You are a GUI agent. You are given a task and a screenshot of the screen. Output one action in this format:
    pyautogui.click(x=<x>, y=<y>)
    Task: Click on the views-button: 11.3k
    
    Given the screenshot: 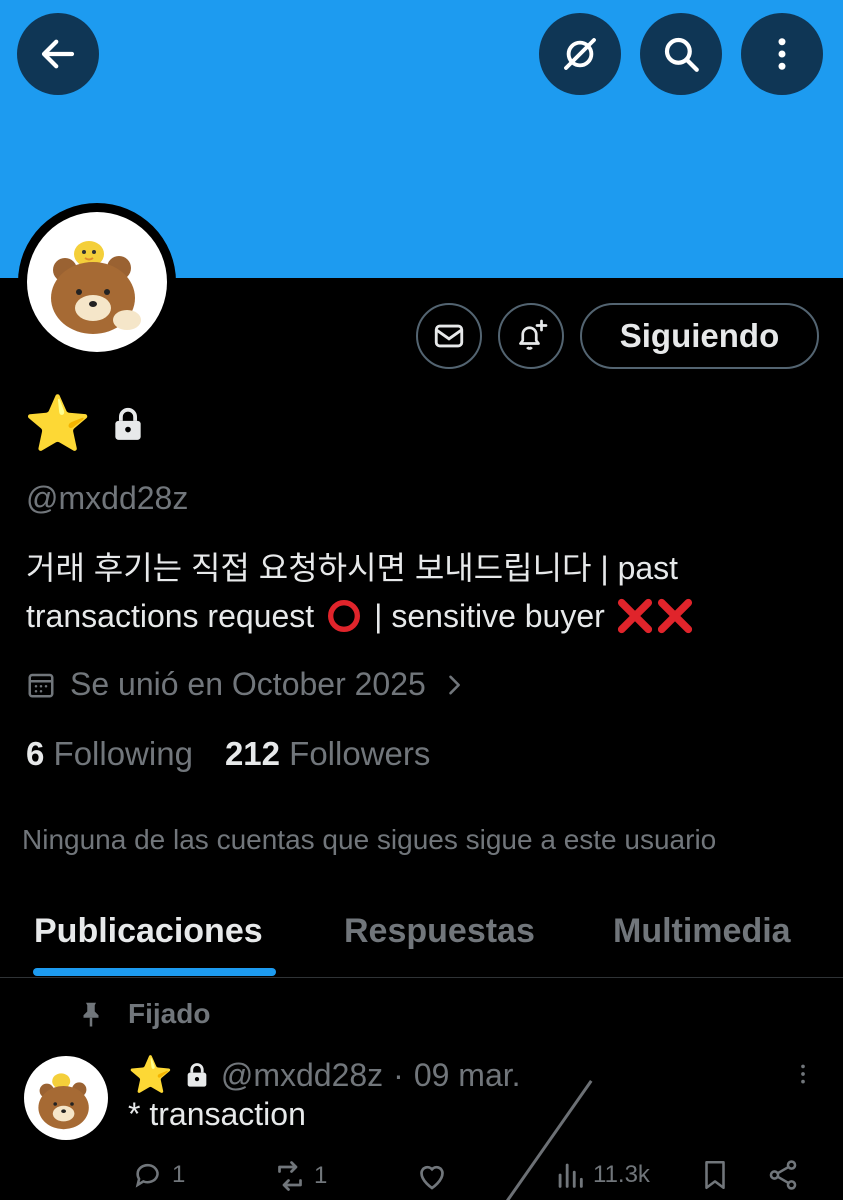 What is the action you would take?
    pyautogui.click(x=601, y=1175)
    